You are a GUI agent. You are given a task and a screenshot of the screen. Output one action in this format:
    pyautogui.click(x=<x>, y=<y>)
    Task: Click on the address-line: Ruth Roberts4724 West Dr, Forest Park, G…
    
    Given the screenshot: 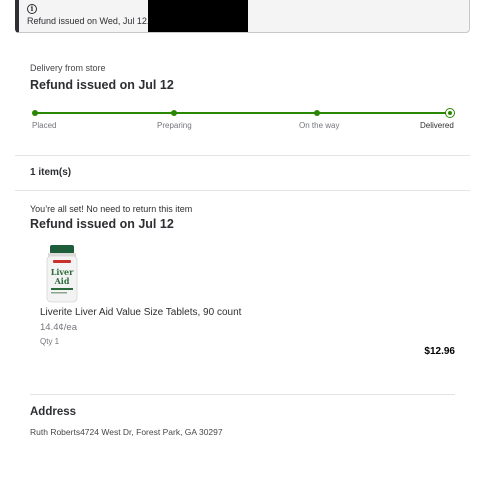 What is the action you would take?
    pyautogui.click(x=126, y=432)
    